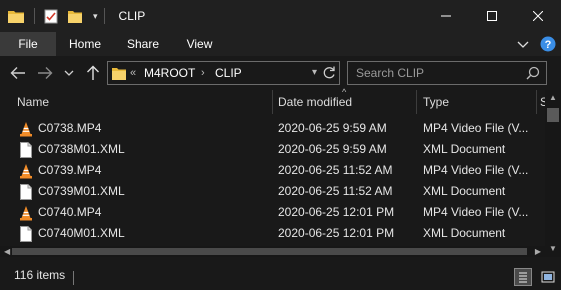 Image resolution: width=561 pixels, height=290 pixels. What do you see at coordinates (433, 73) in the screenshot?
I see `search-input` at bounding box center [433, 73].